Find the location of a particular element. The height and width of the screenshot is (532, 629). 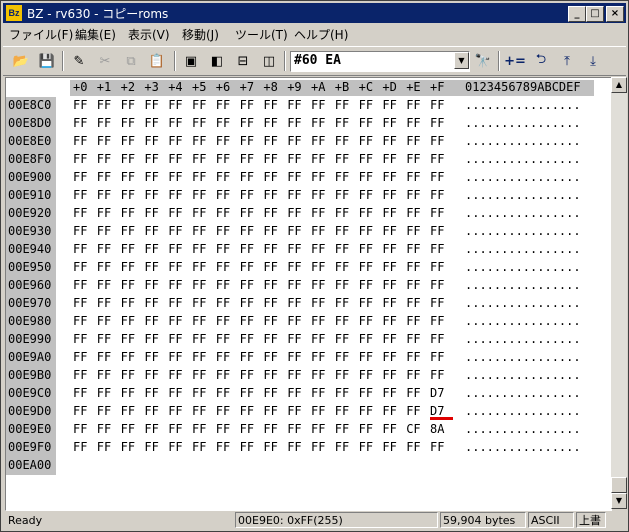

jump-top-icon: ⤒ is located at coordinates (567, 61).